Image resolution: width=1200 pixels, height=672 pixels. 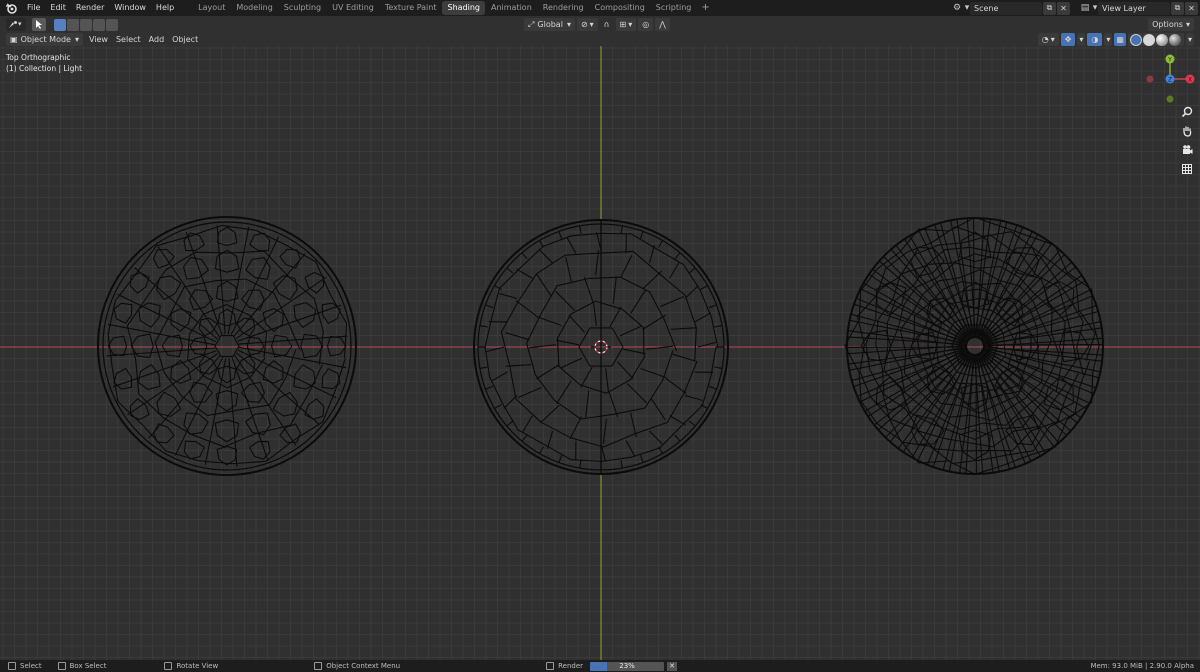 I want to click on material-shading-icon, so click(x=1161, y=39).